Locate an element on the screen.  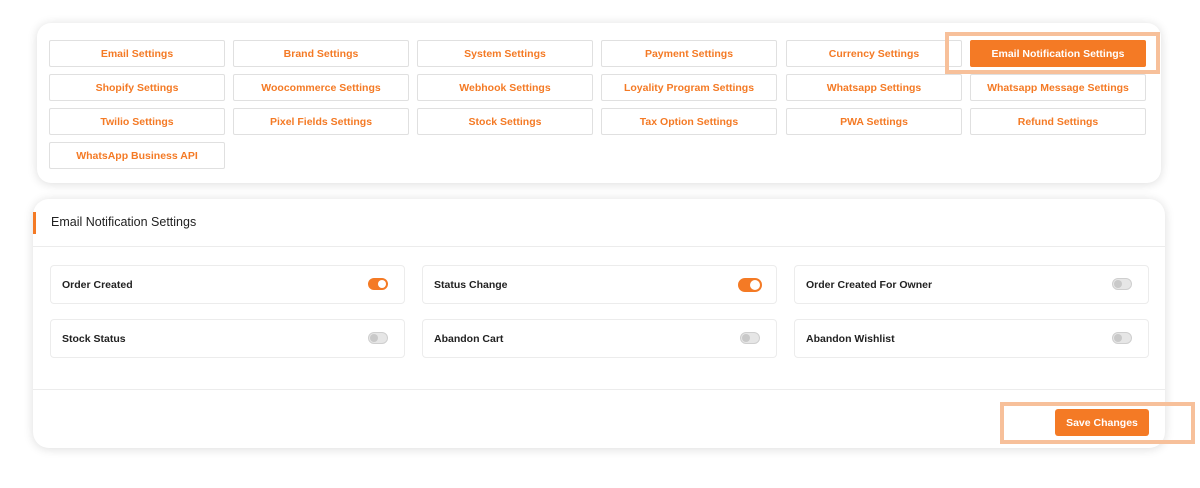
option-status-change: Status Change is located at coordinates (599, 284).